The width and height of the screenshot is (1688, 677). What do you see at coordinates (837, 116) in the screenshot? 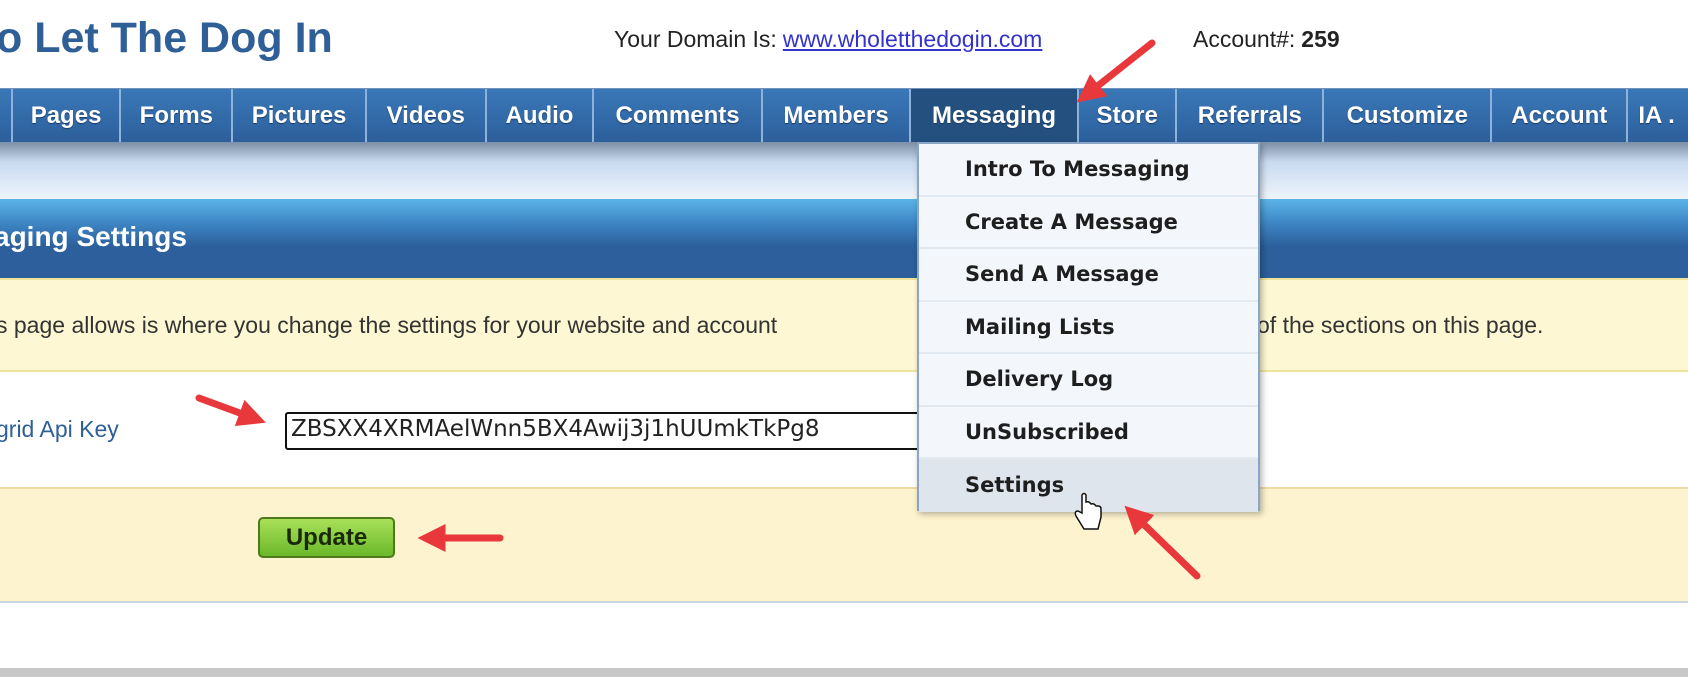
I see `tab-members: Members` at bounding box center [837, 116].